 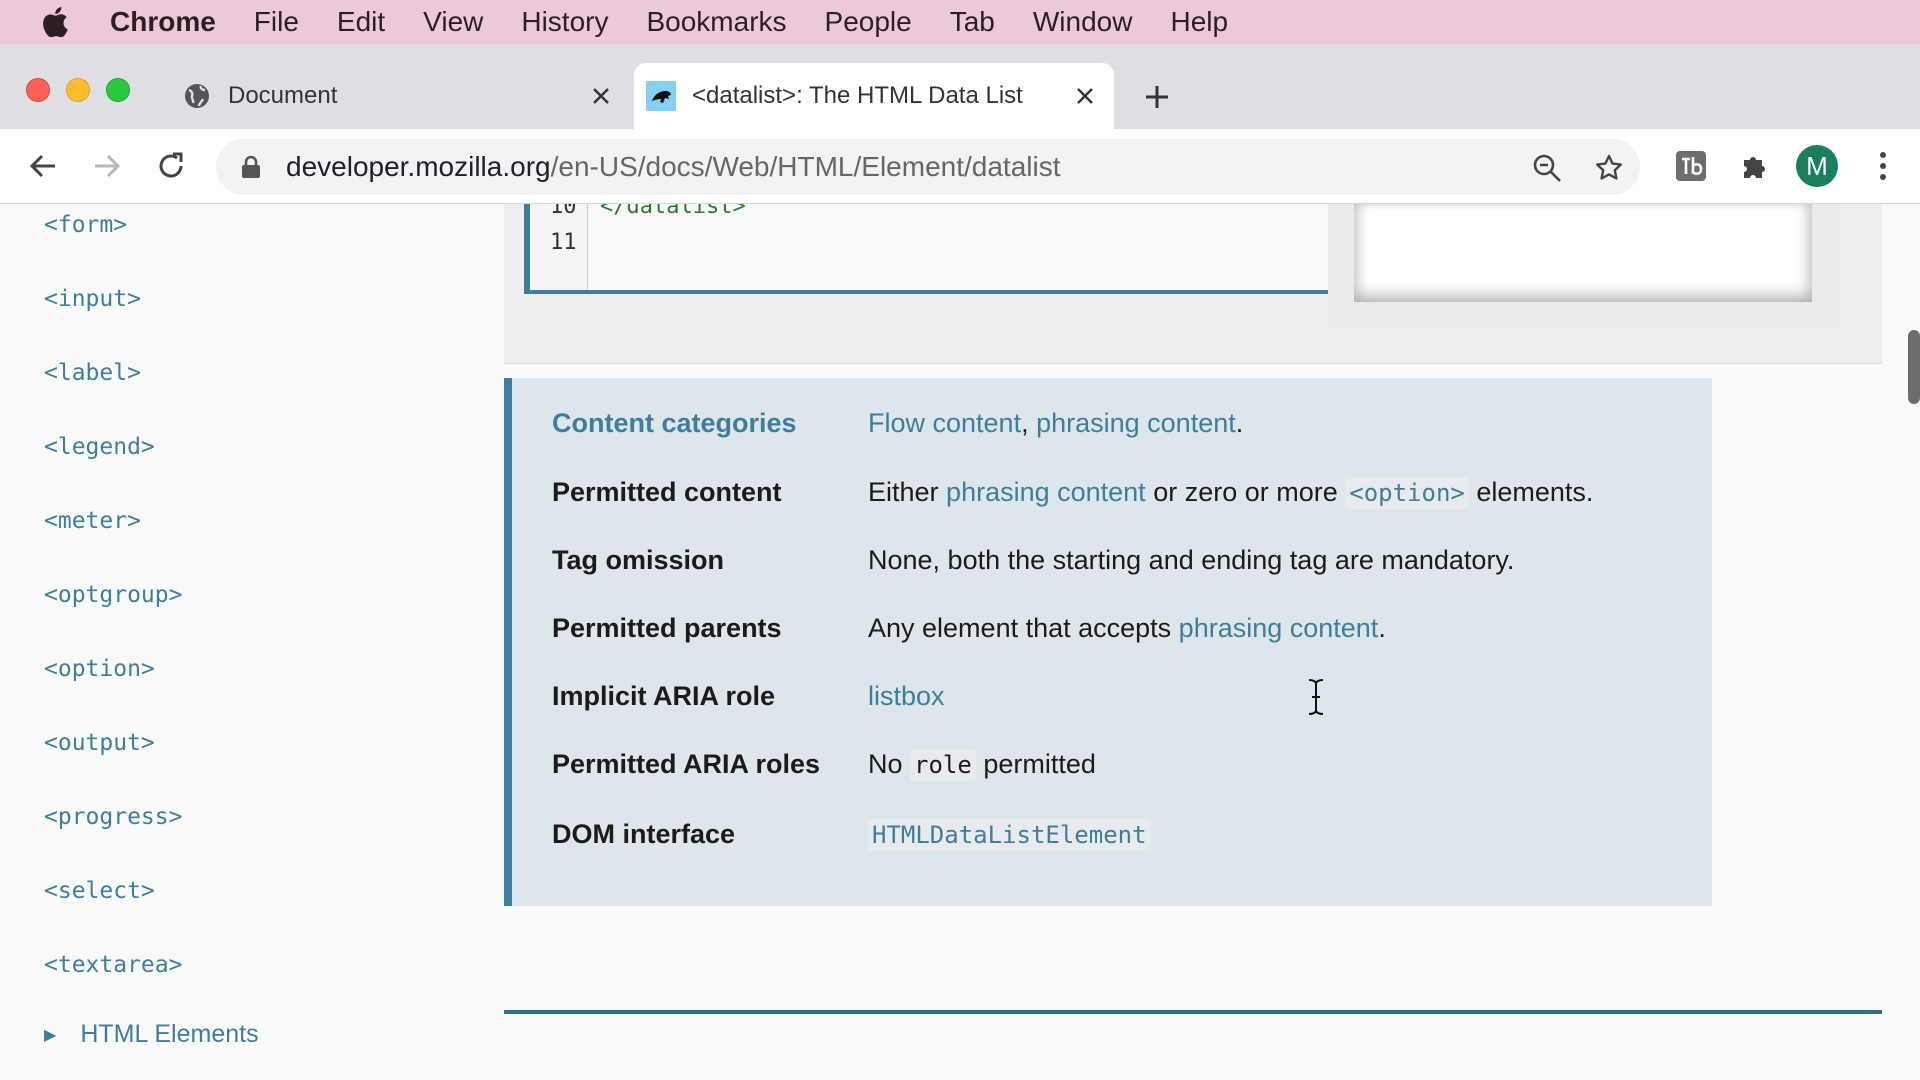 What do you see at coordinates (1583, 253) in the screenshot?
I see `output-frame` at bounding box center [1583, 253].